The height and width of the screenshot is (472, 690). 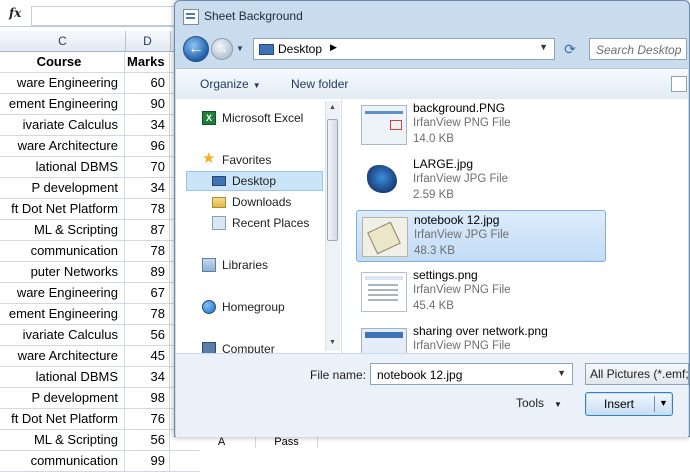 I want to click on command-bar: Organize ▼ New folder, so click(x=432, y=84).